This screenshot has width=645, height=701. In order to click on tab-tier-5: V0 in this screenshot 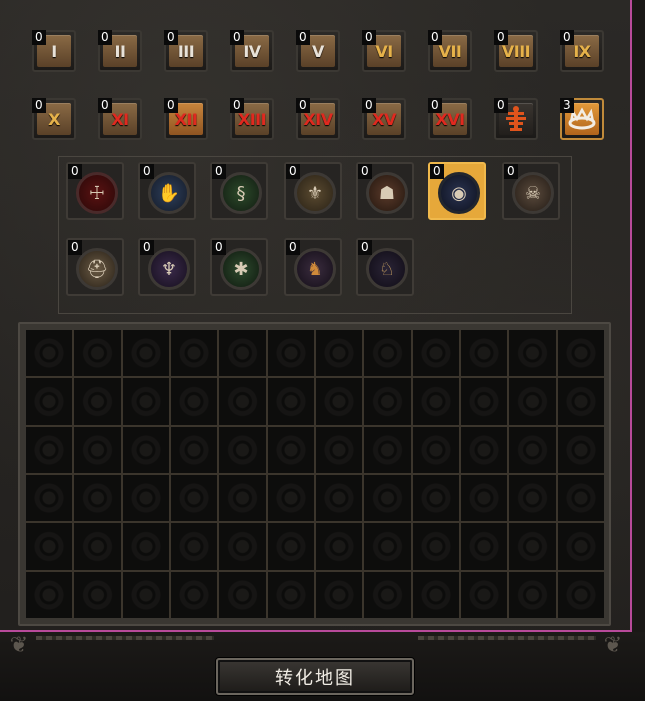, I will do `click(318, 51)`.